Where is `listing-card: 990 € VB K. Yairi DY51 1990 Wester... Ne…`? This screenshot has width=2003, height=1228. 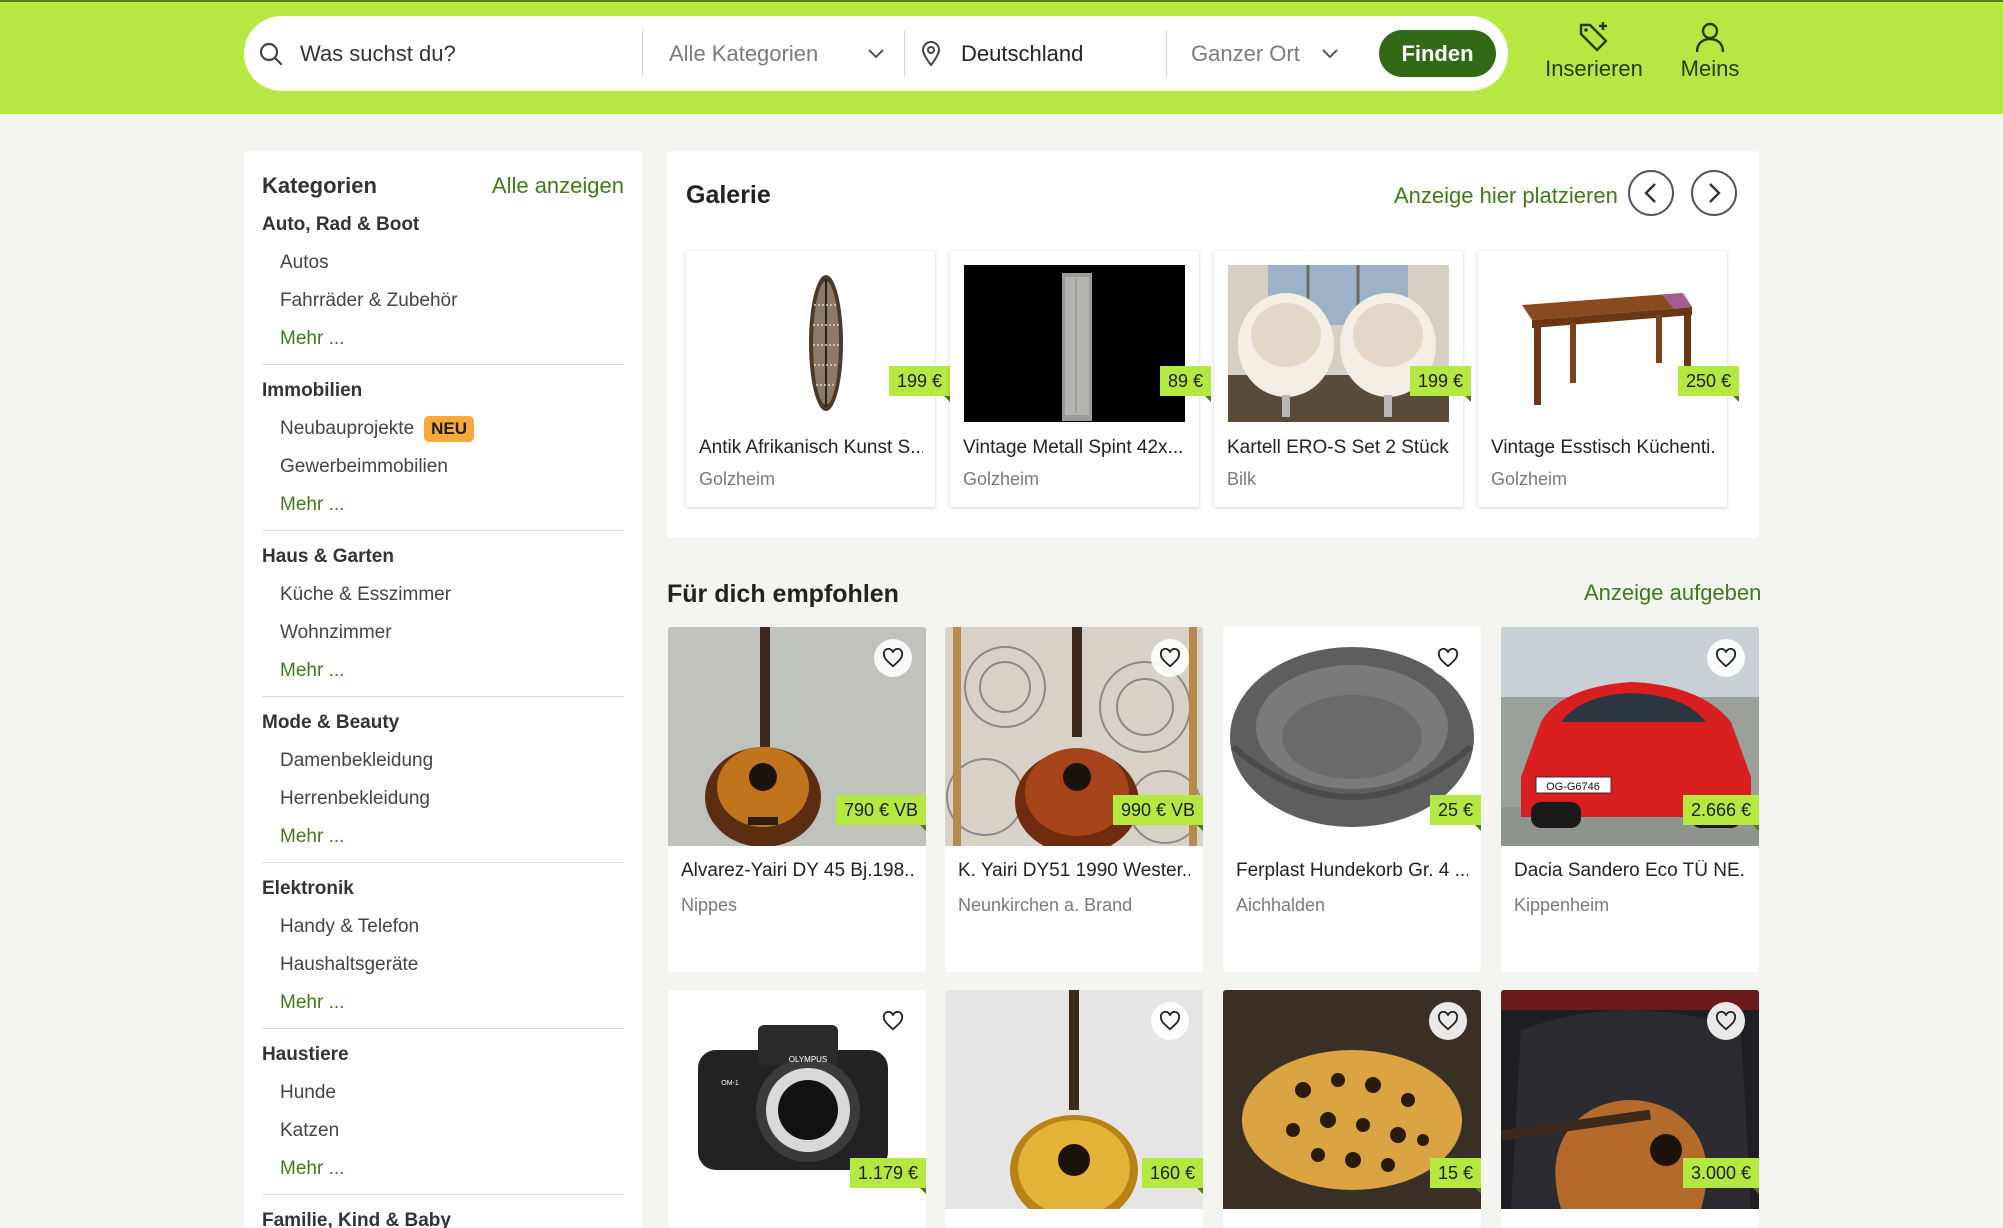 listing-card: 990 € VB K. Yairi DY51 1990 Wester... Ne… is located at coordinates (1074, 799).